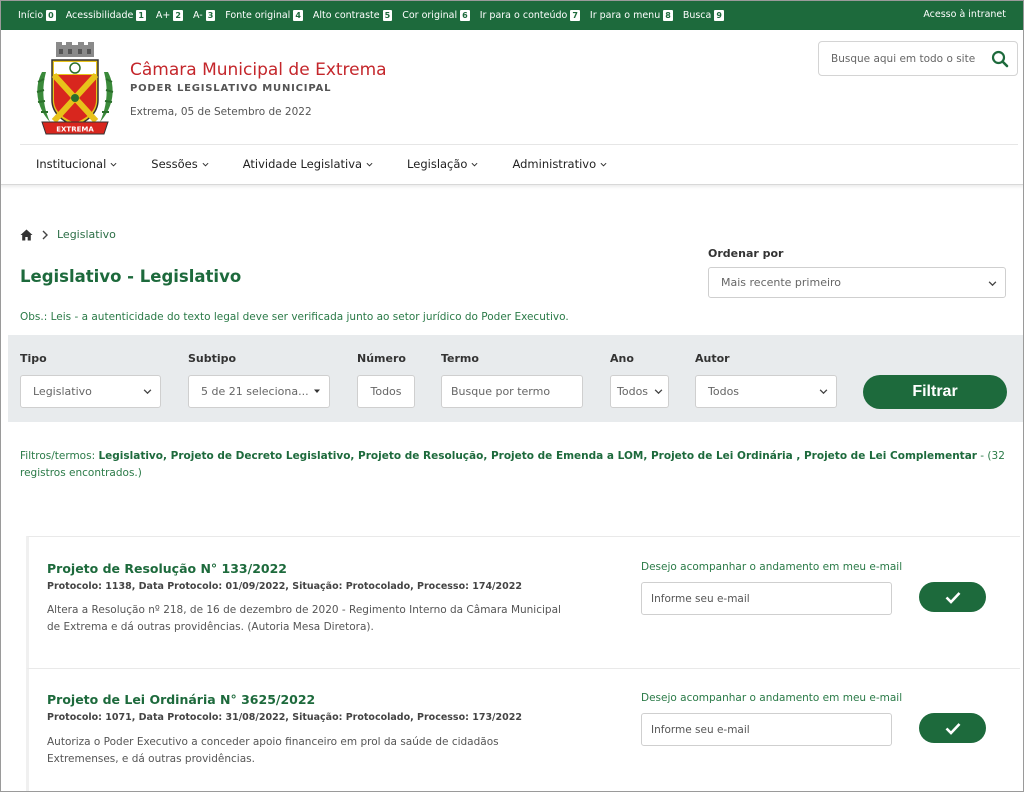 This screenshot has height=792, width=1024. I want to click on tipo-select: Legislativo, so click(90, 391).